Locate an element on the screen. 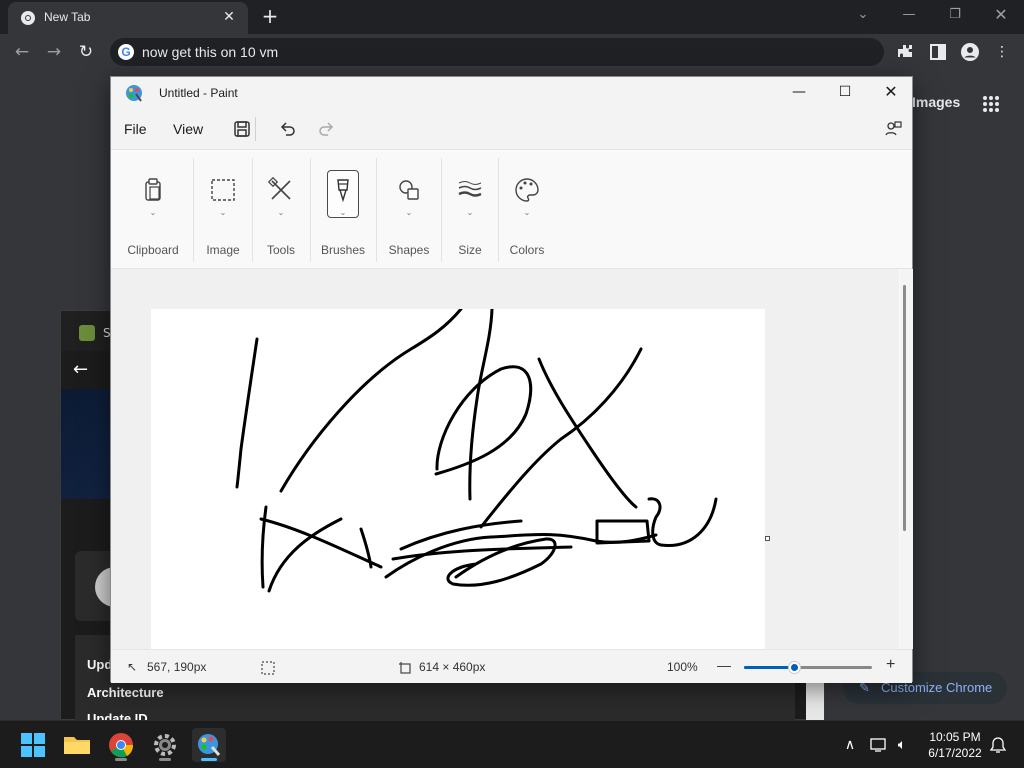 The image size is (1024, 768). paint-minimize-button: — is located at coordinates (799, 93).